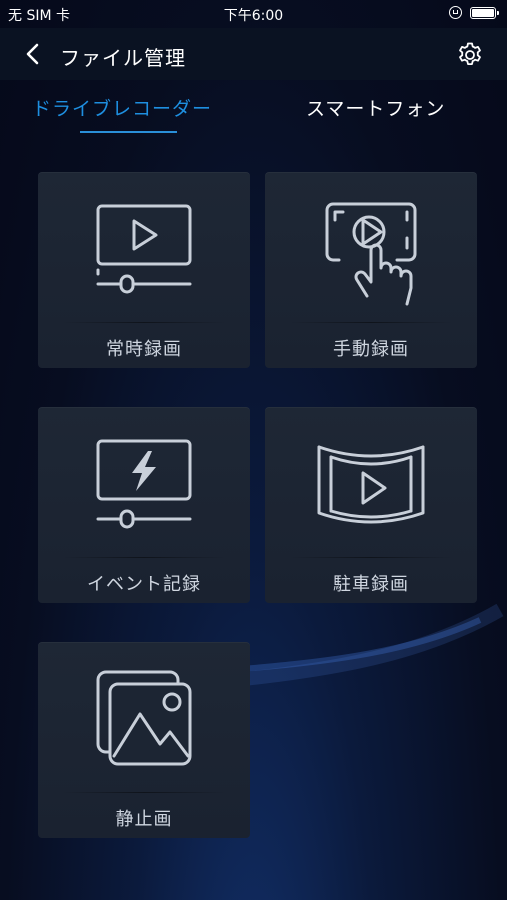 The height and width of the screenshot is (900, 507). I want to click on status-bar: 无 SIM 卡 下午6:00, so click(253, 14).